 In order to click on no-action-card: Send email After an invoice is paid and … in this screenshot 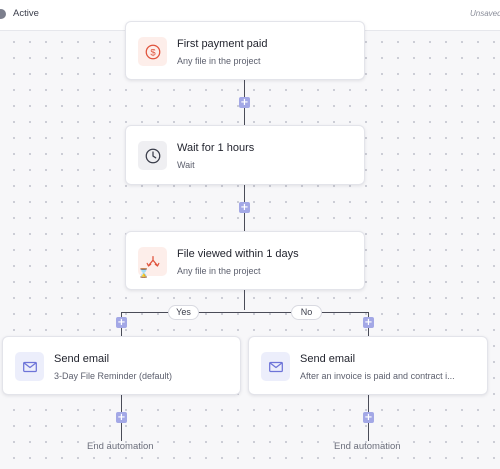, I will do `click(368, 365)`.